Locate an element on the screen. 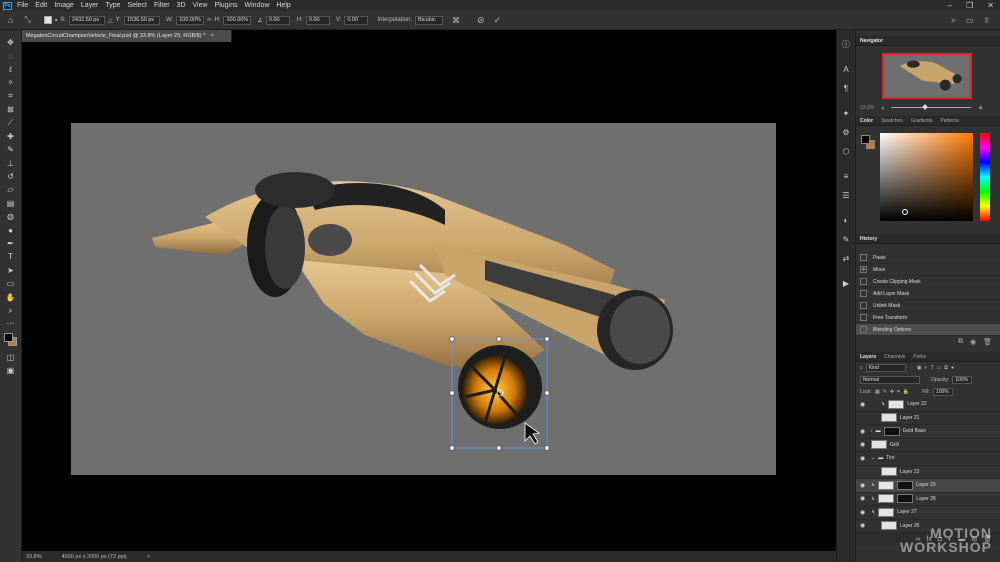 The image size is (1000, 562). reference-point-checkbox is located at coordinates (47, 20).